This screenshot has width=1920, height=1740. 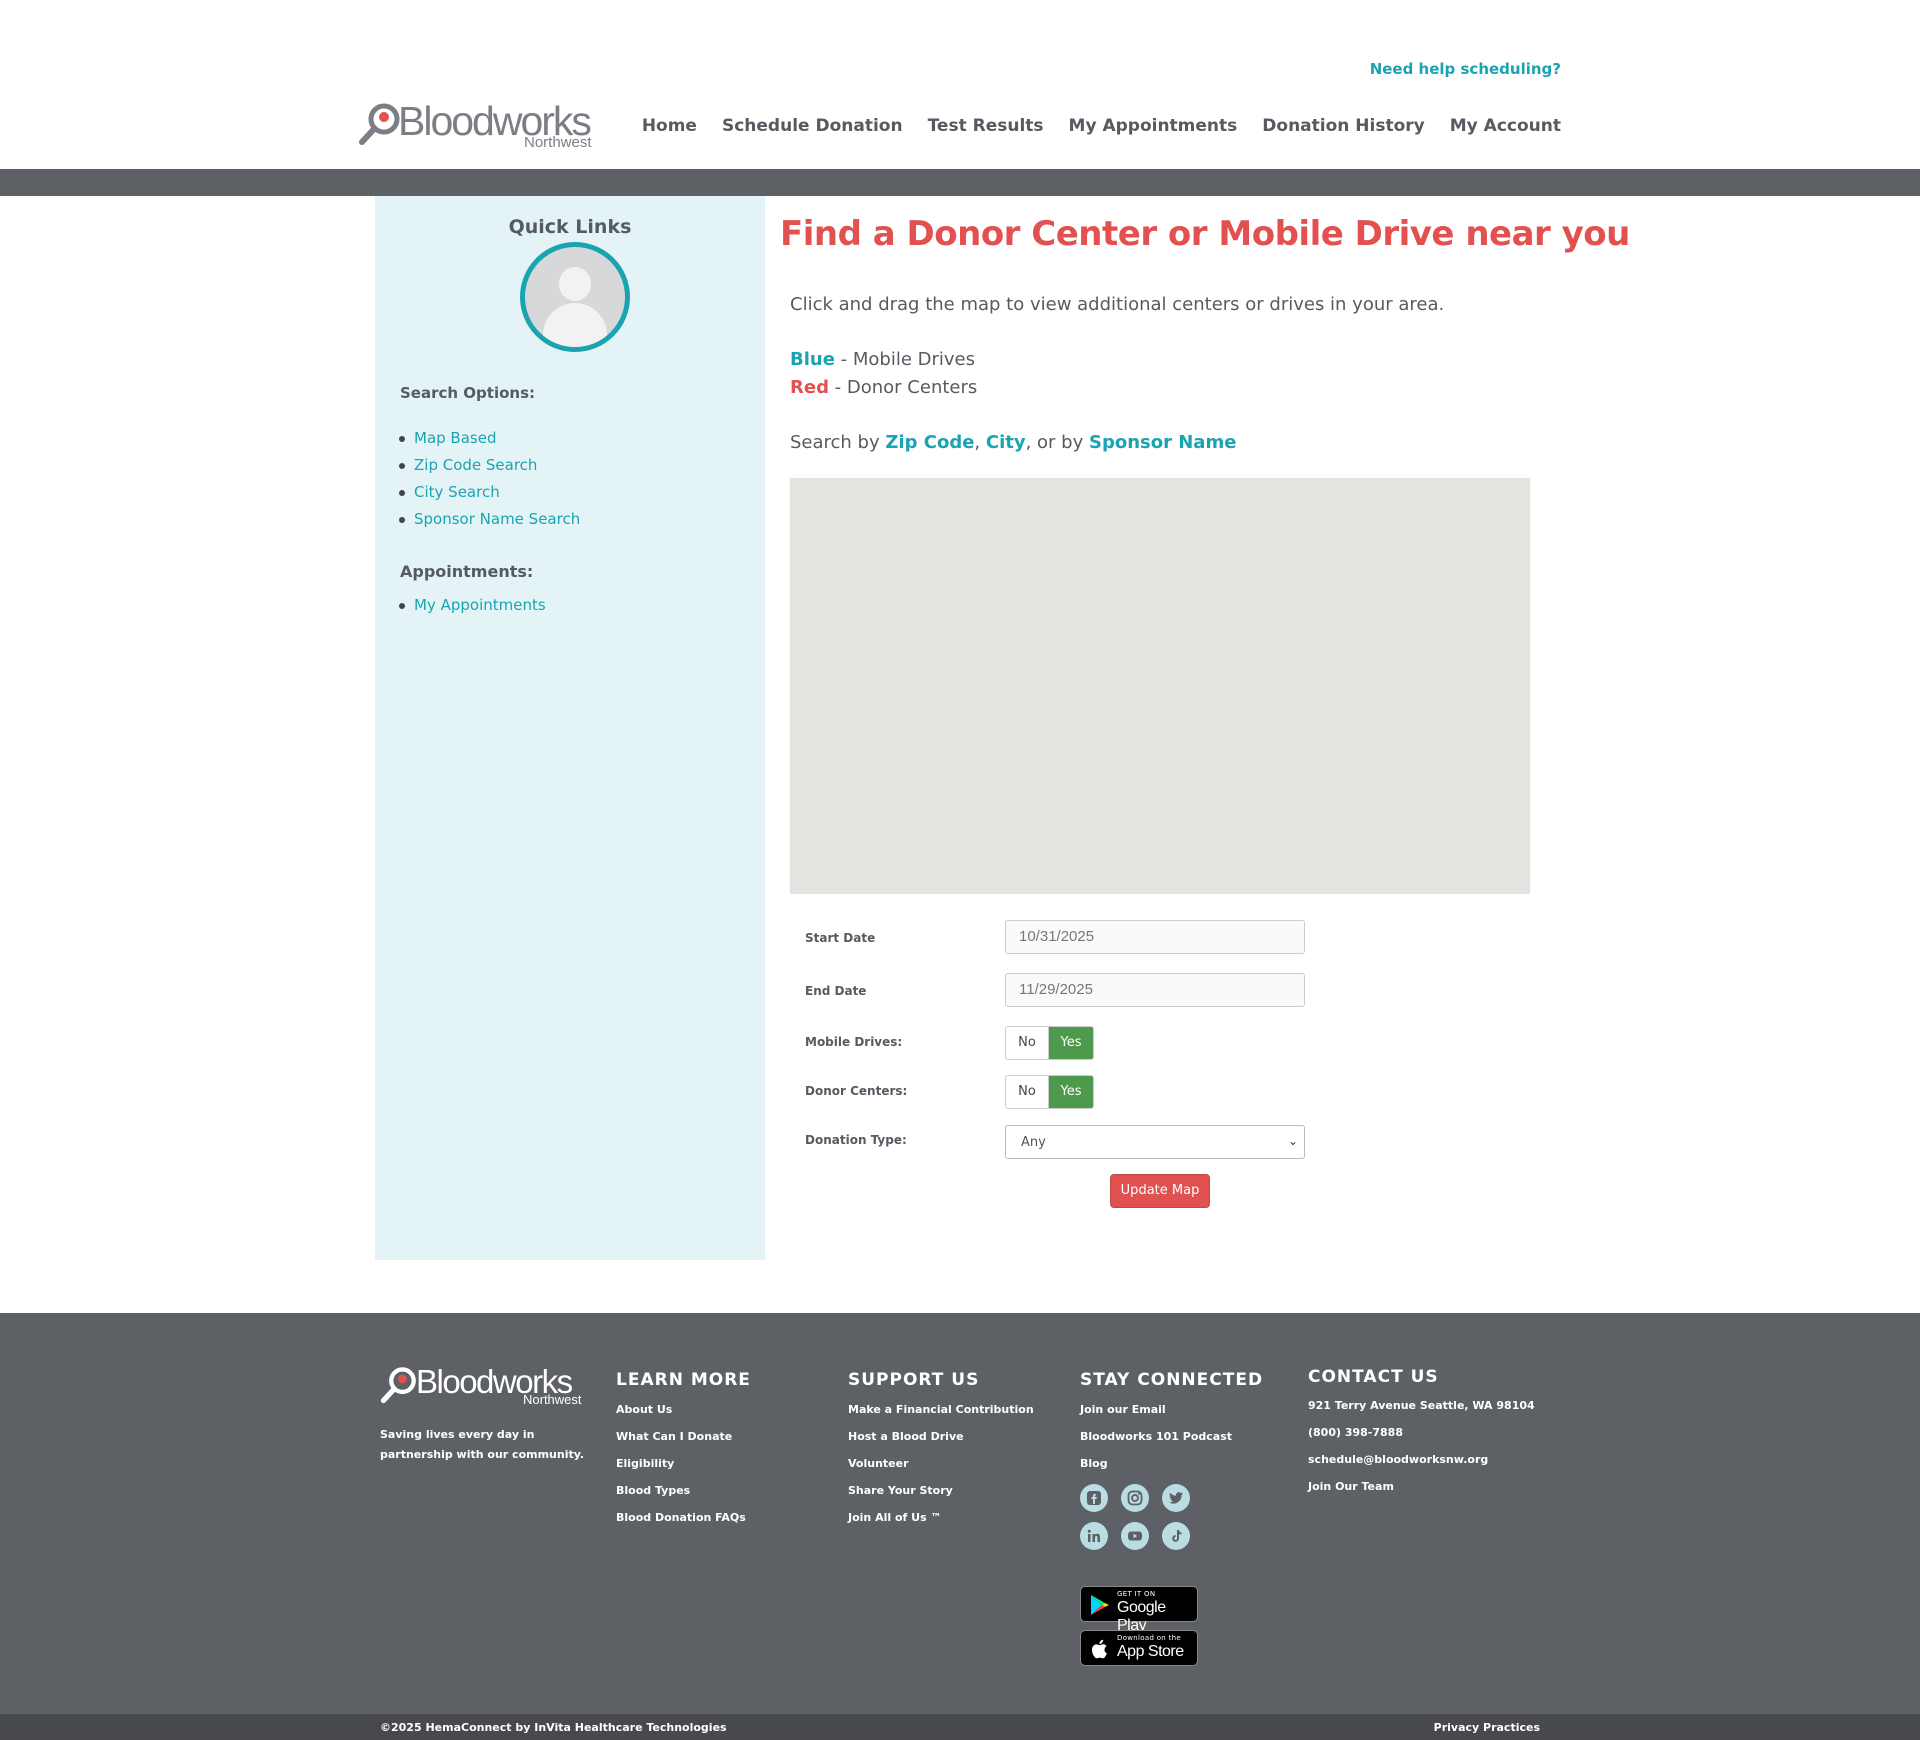 I want to click on footer-logo-subtitle: Northwest, so click(x=552, y=1399).